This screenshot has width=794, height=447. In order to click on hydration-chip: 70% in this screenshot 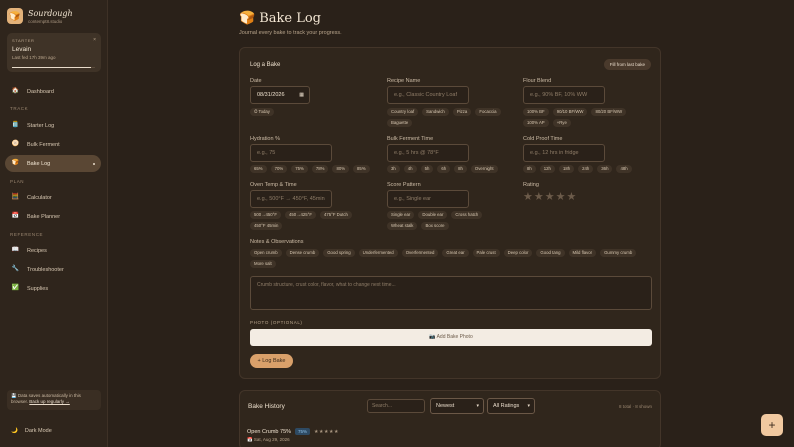, I will do `click(279, 169)`.